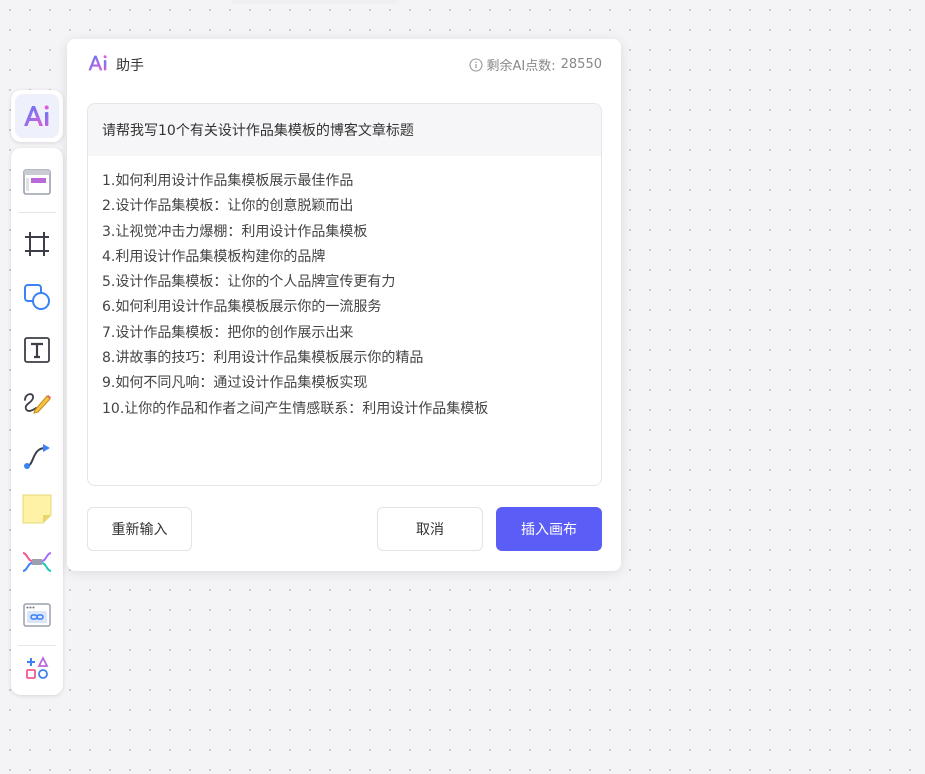  Describe the element at coordinates (130, 66) in the screenshot. I see `dialog-title: 助手` at that location.